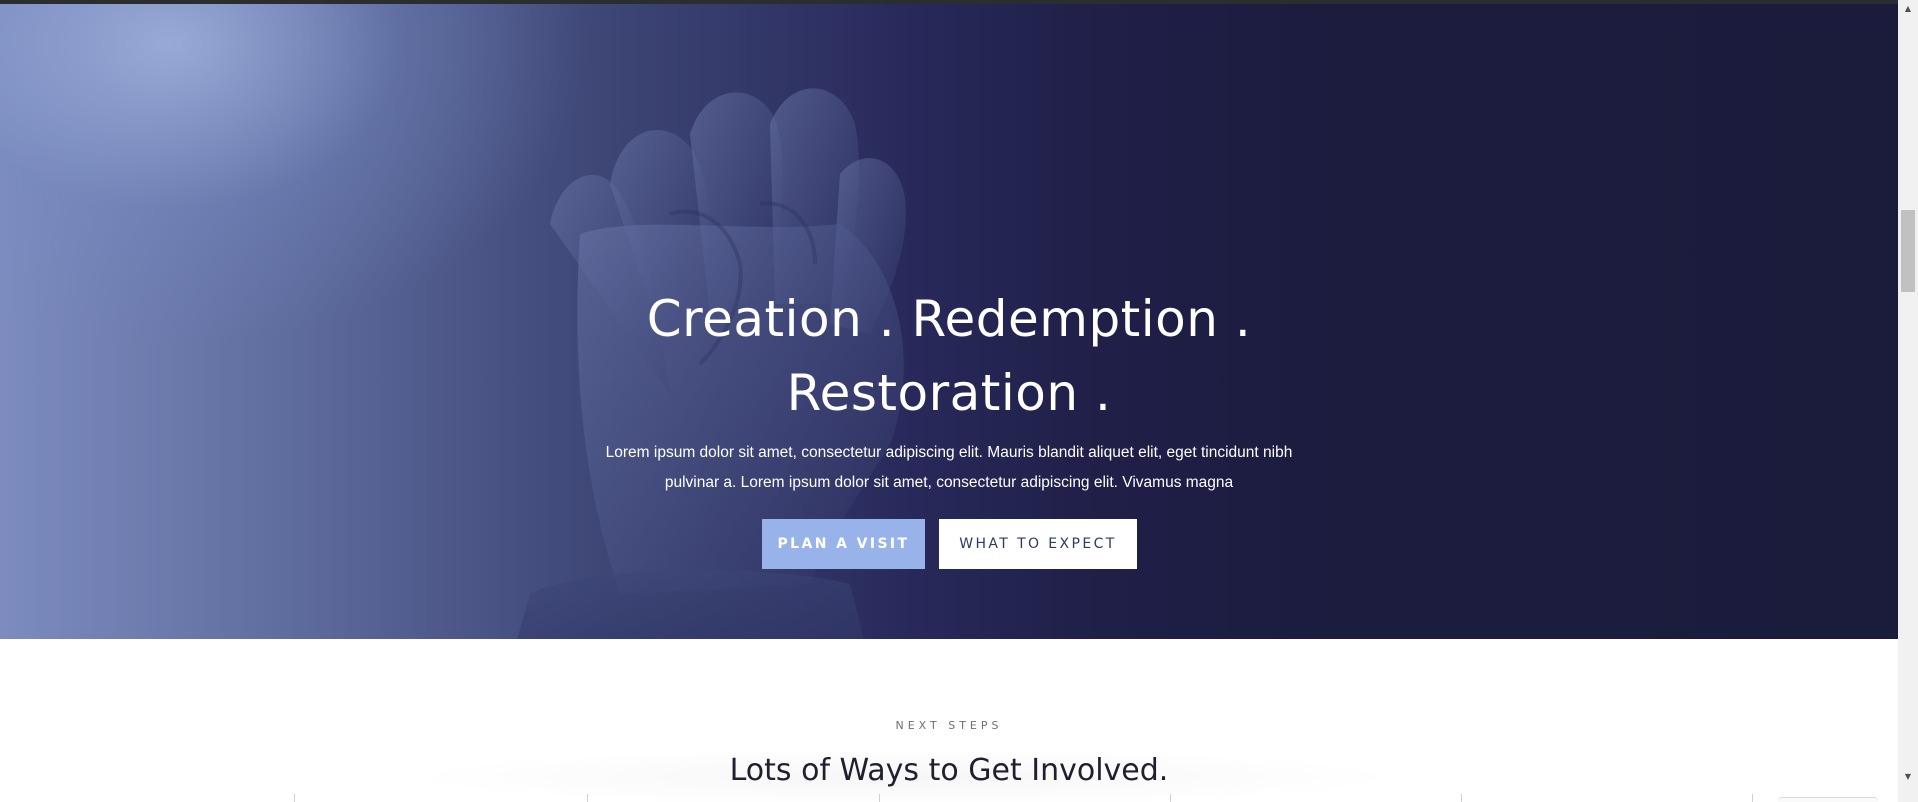 This screenshot has height=802, width=1918. What do you see at coordinates (1038, 544) in the screenshot?
I see `what-to-expect-button: WHAT TO EXPECT` at bounding box center [1038, 544].